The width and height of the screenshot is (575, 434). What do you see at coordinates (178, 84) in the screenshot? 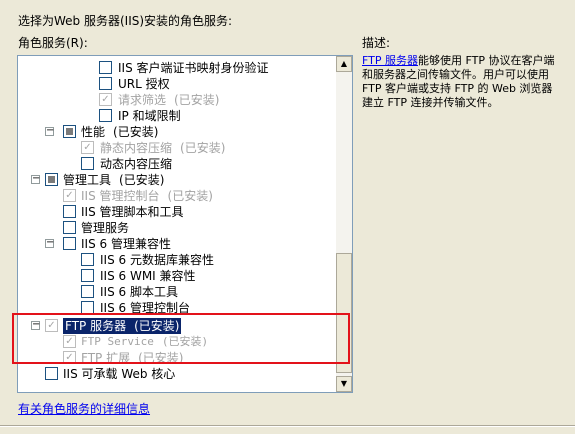
I see `tree-item: URL 授权` at bounding box center [178, 84].